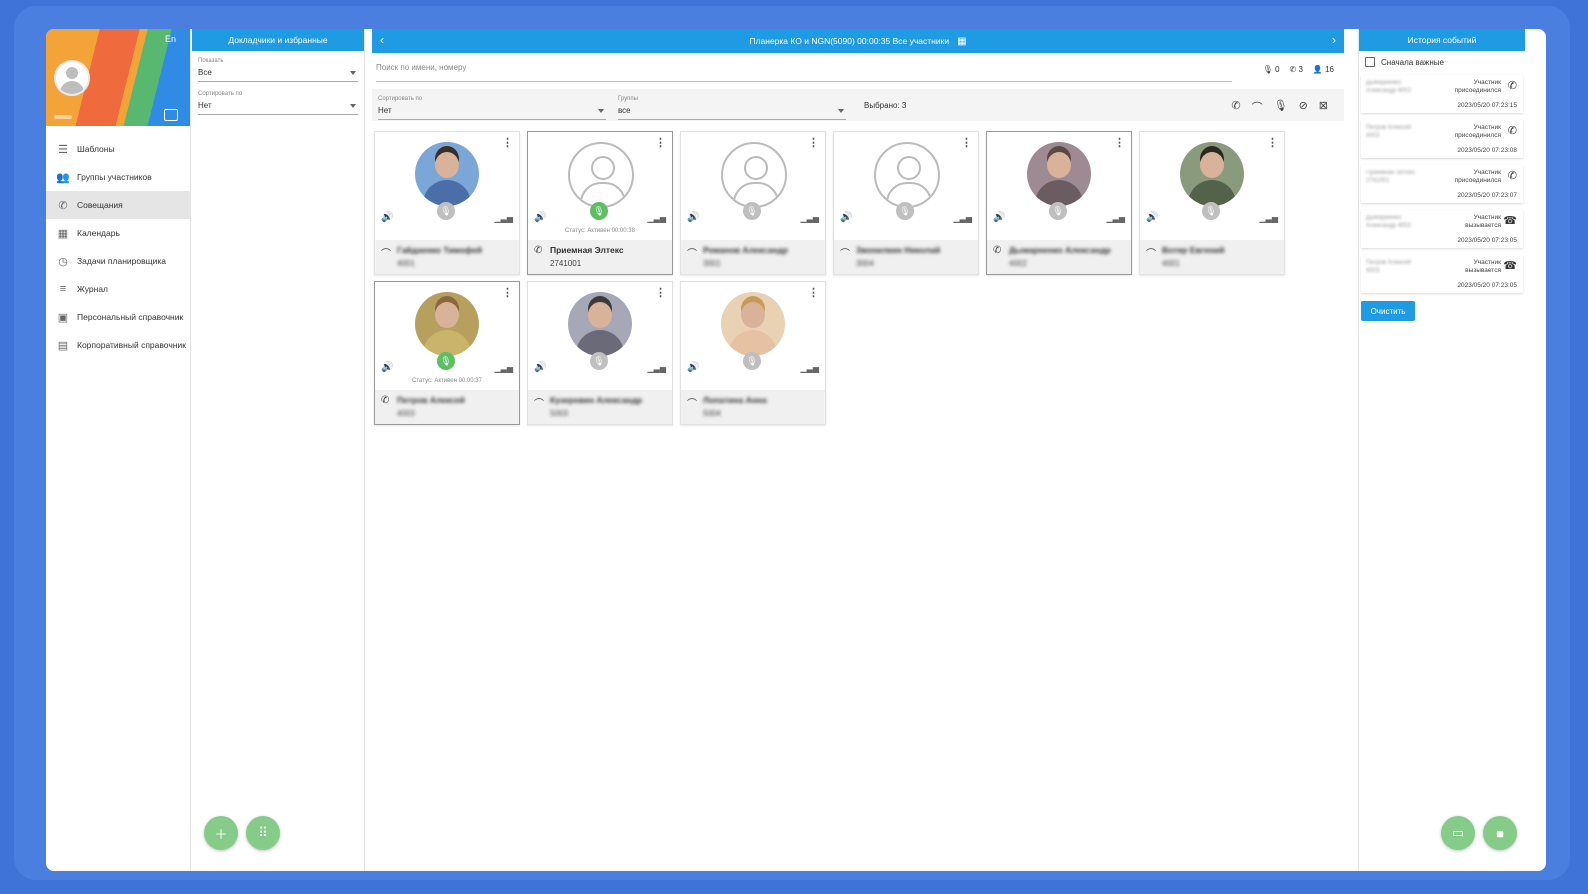  I want to click on screen-share-button: ▭, so click(1458, 833).